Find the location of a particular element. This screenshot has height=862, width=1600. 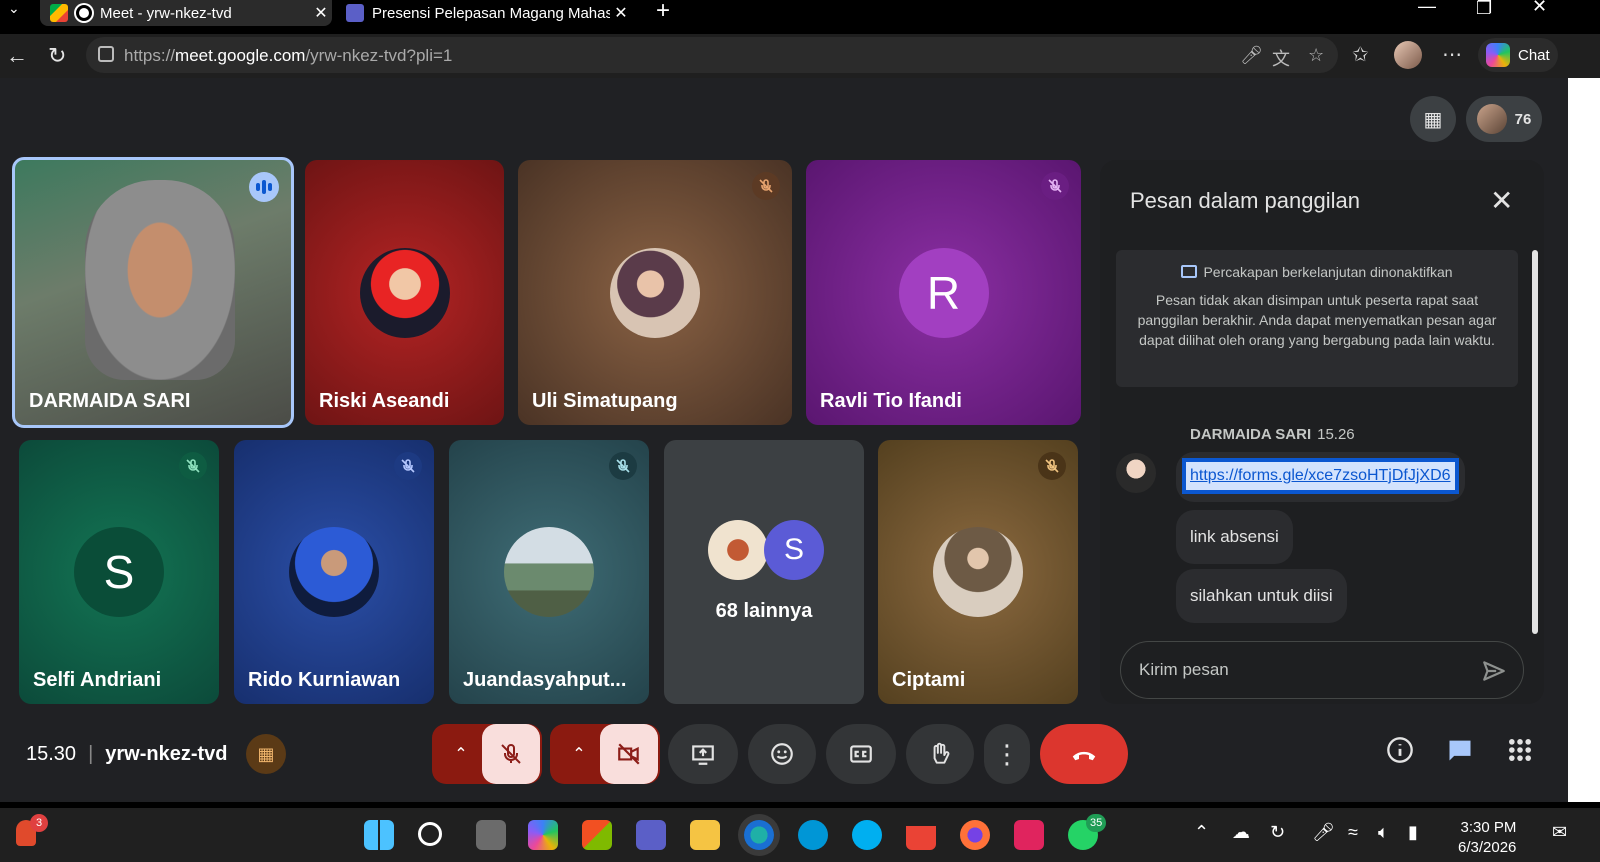

participant-tile-riski: Riski Aseandi is located at coordinates (404, 292).